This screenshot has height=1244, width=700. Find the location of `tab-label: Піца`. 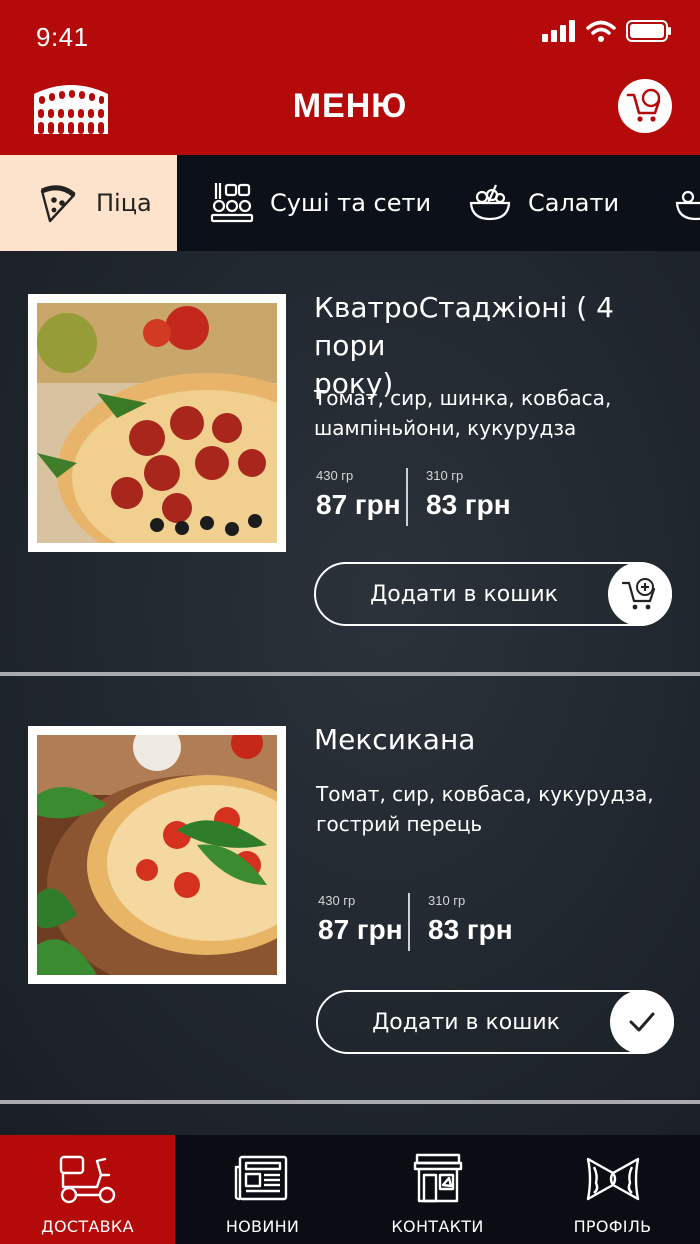

tab-label: Піца is located at coordinates (124, 203).